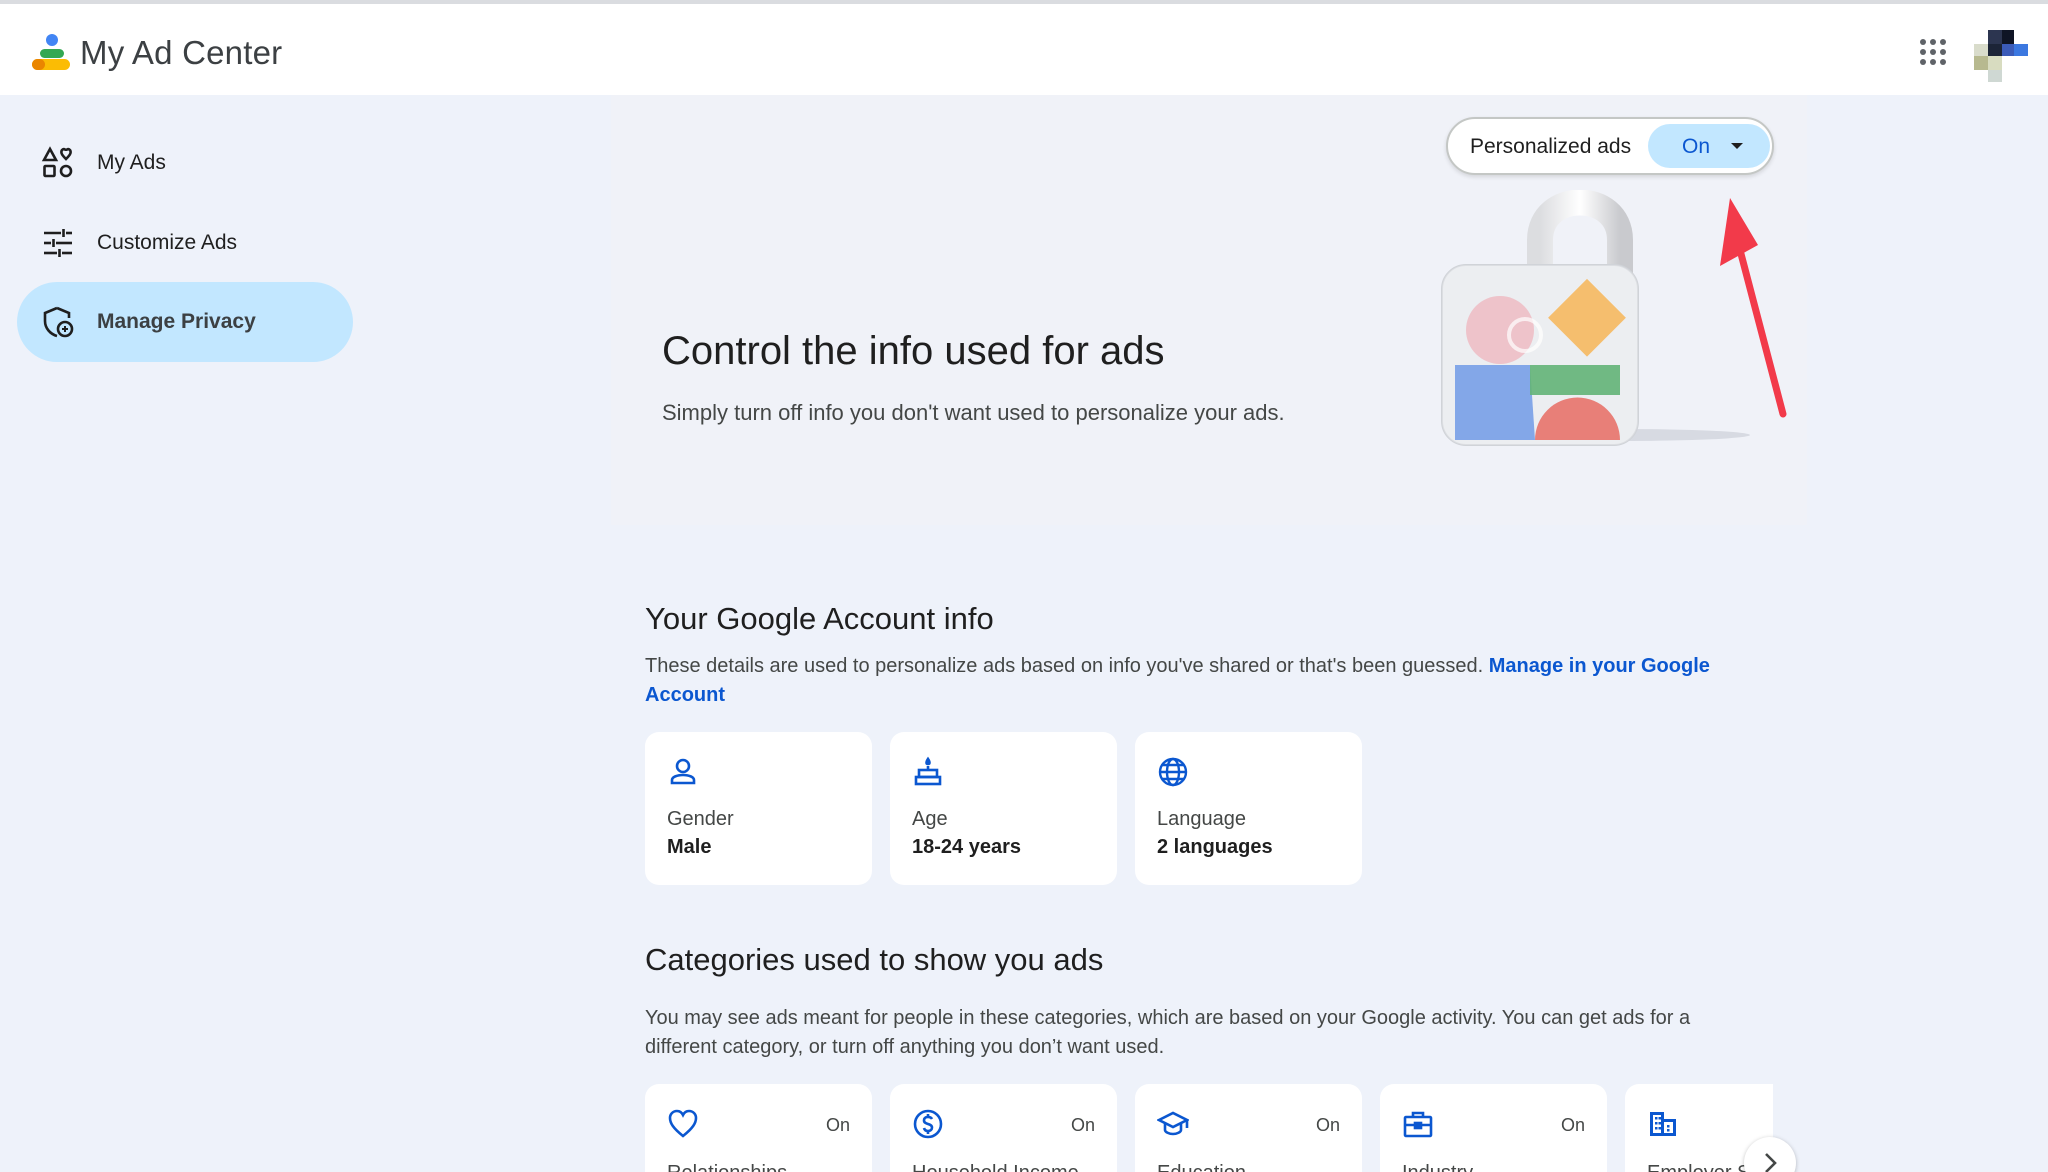 This screenshot has height=1172, width=2048. Describe the element at coordinates (727, 1167) in the screenshot. I see `category-label: Relationships` at that location.